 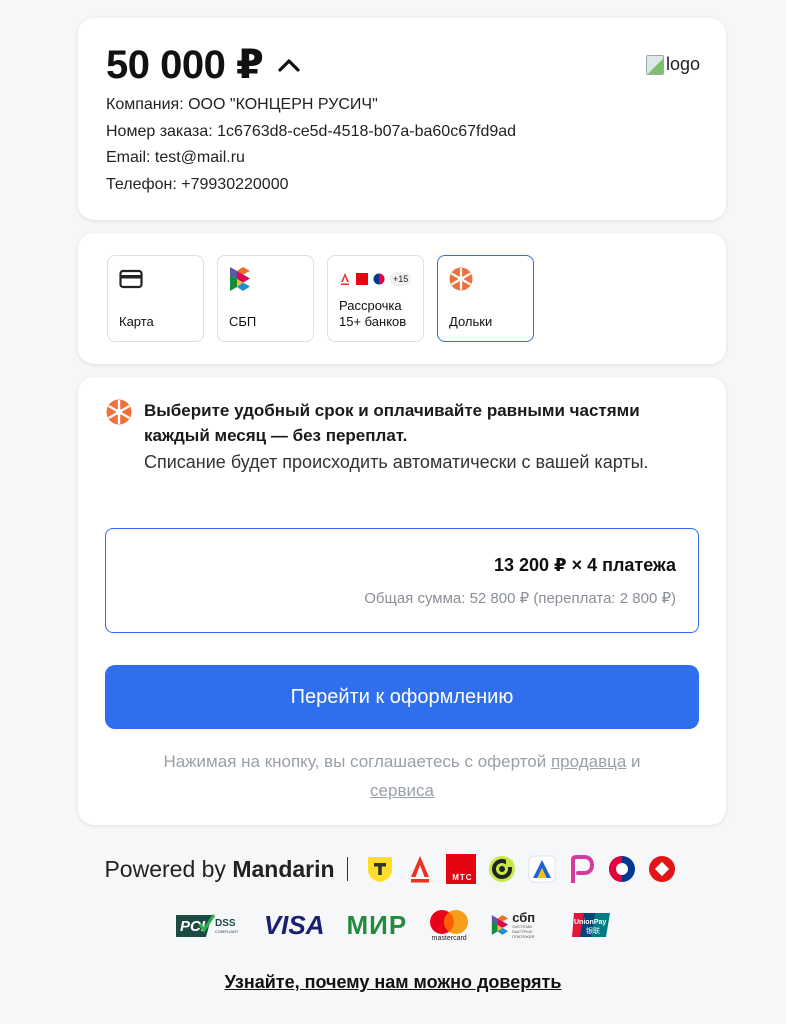 I want to click on mir-logo: МИР, so click(x=377, y=924).